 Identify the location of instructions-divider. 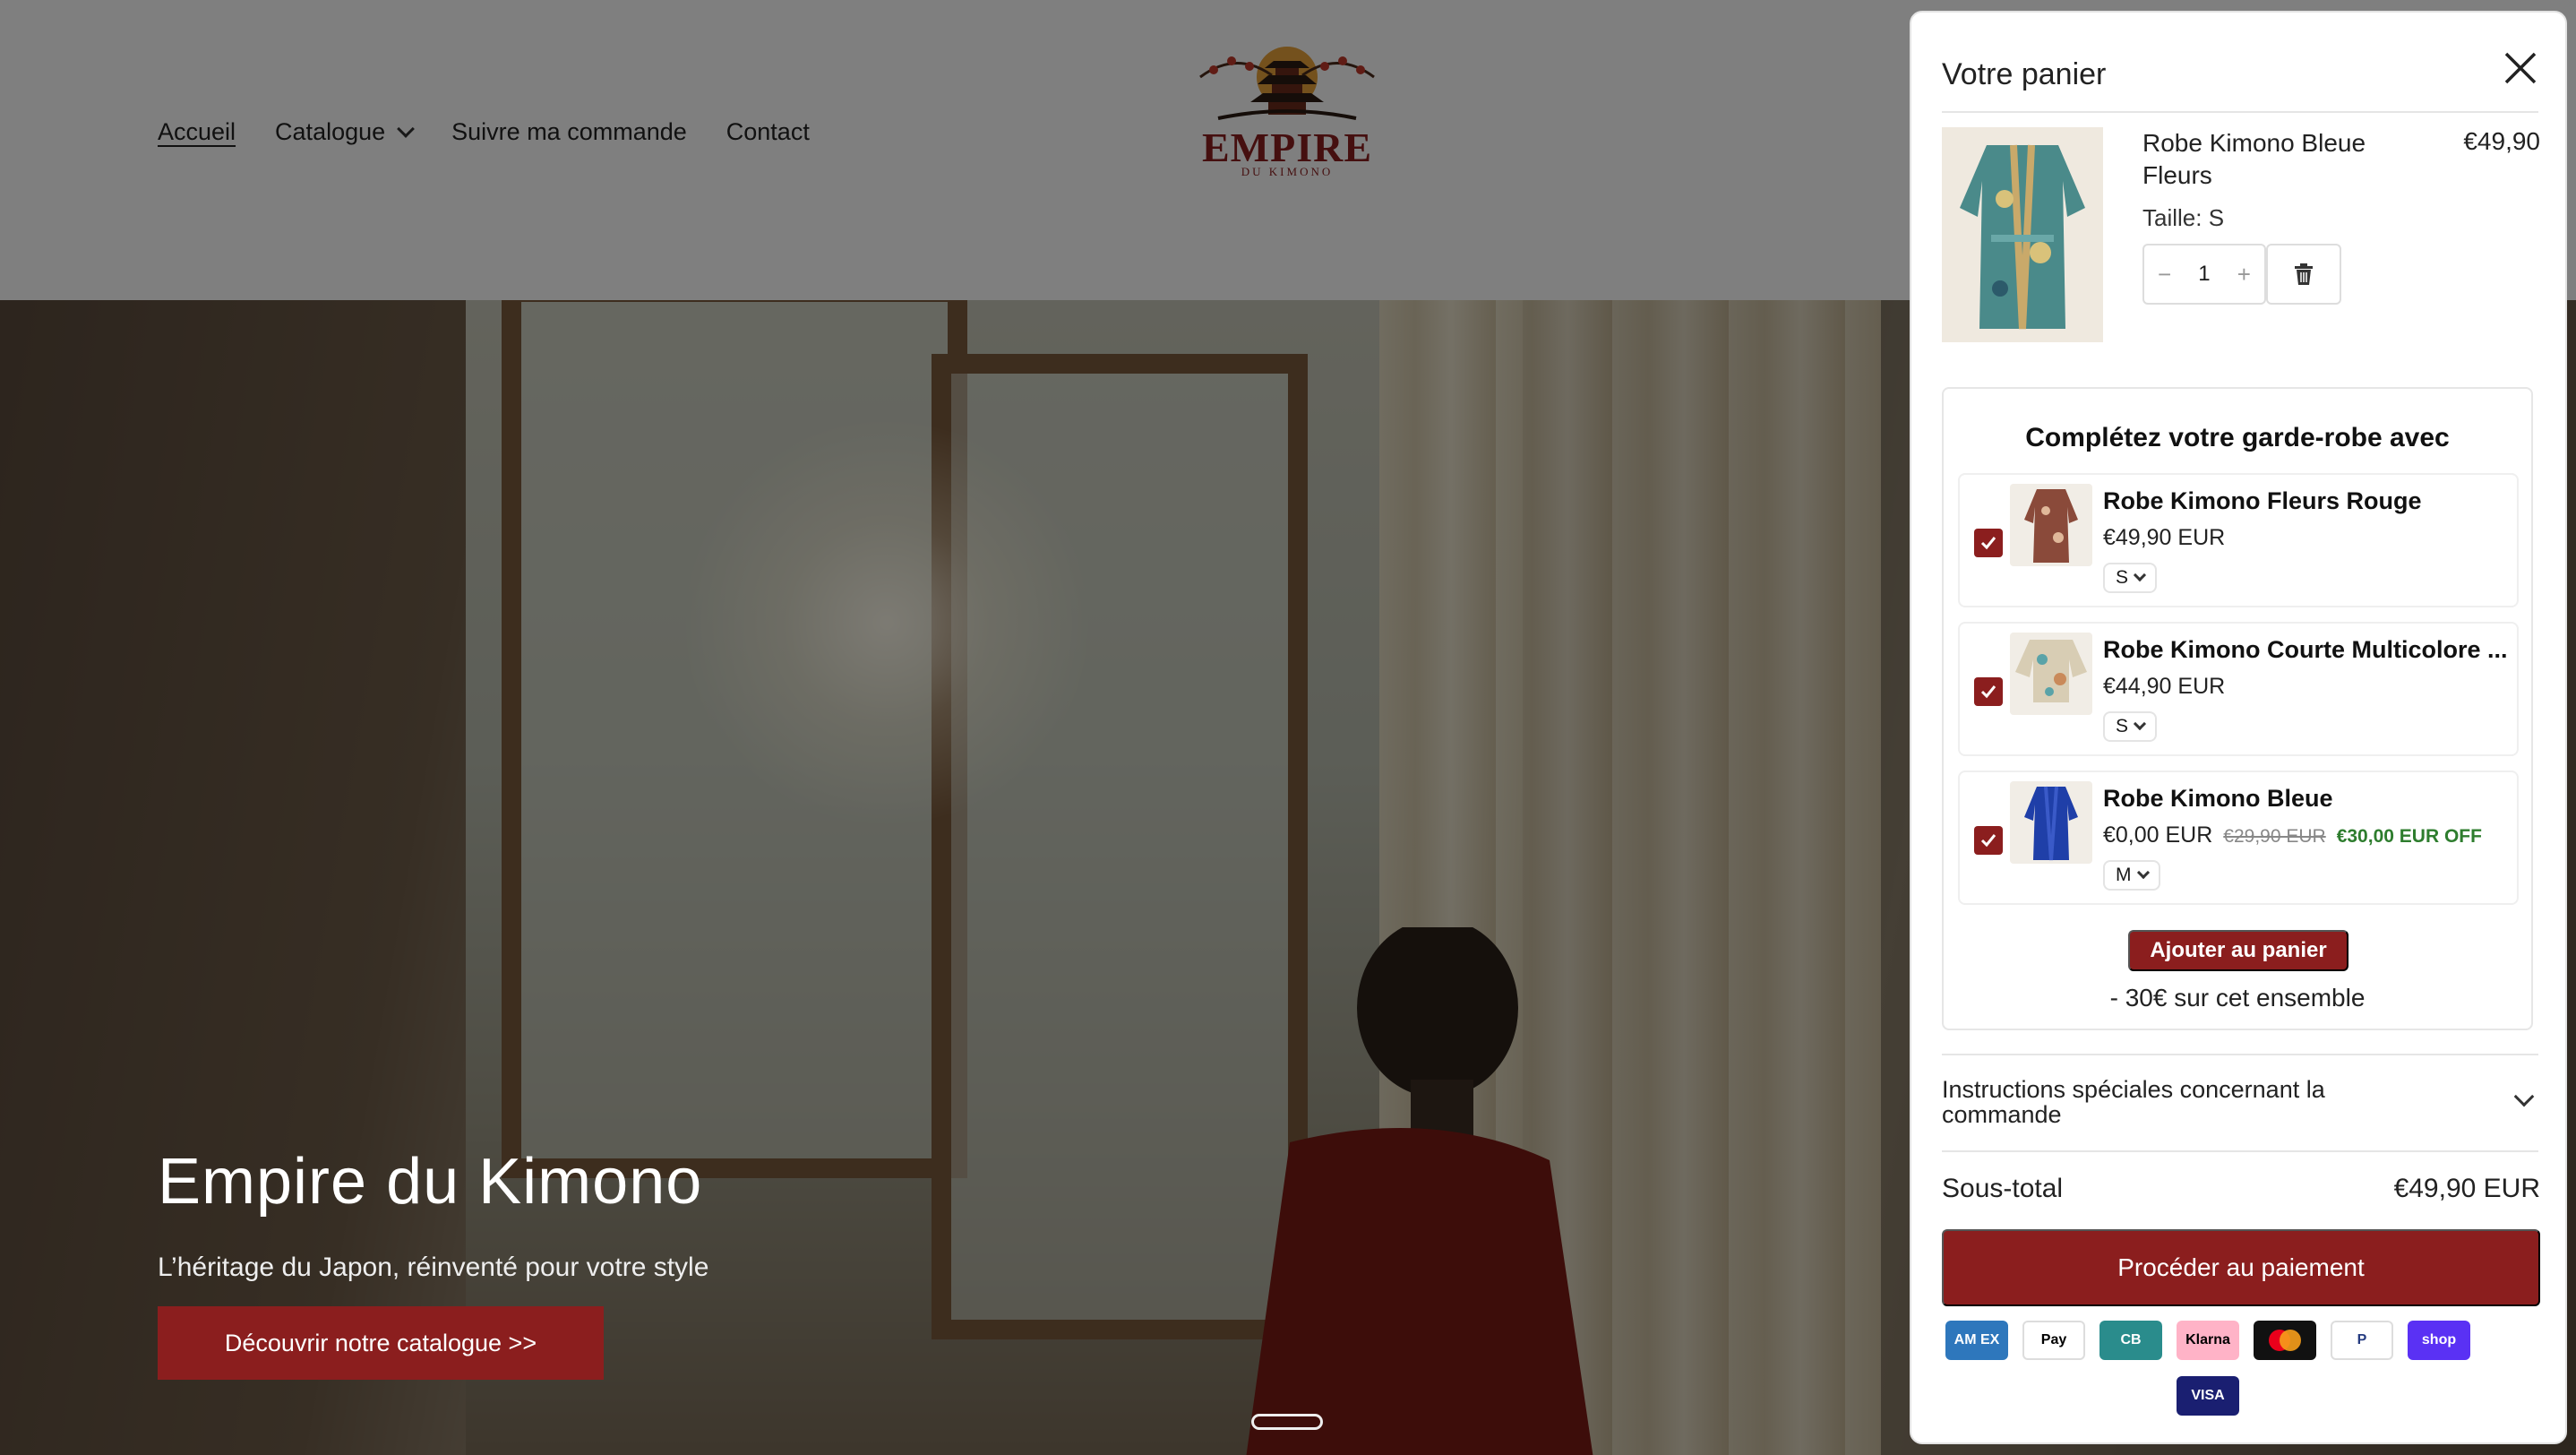
(2240, 1054).